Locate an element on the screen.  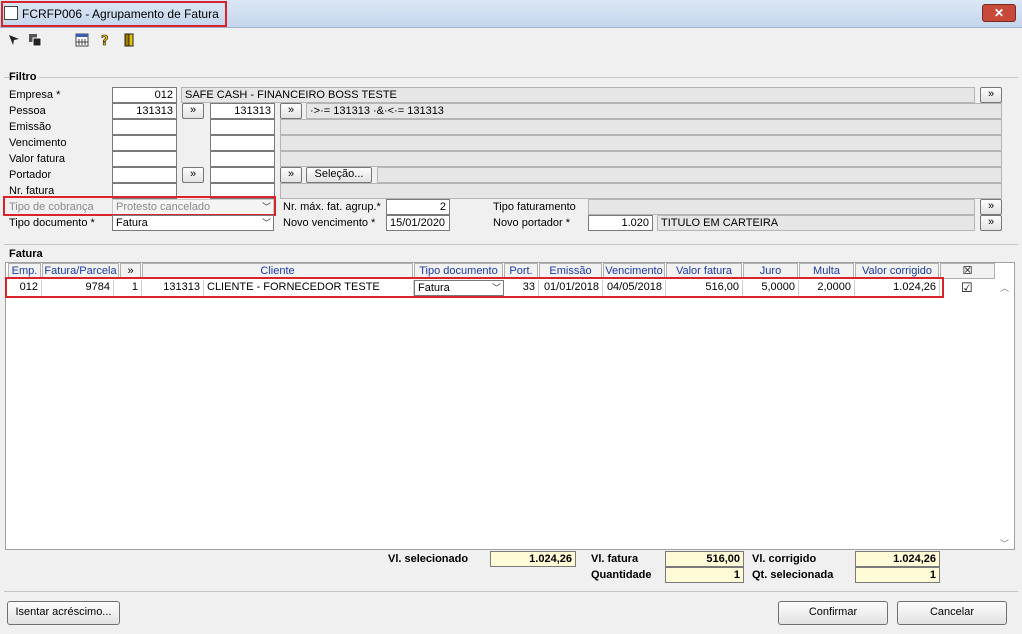
tipo-faturamento-field is located at coordinates (781, 207).